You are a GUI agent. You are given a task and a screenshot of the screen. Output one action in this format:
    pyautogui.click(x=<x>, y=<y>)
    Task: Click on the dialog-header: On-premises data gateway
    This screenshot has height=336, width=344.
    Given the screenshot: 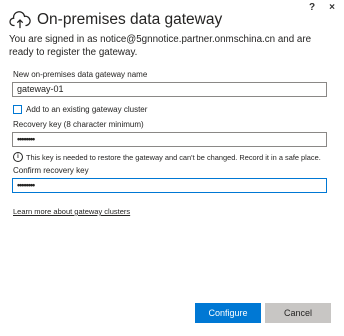 What is the action you would take?
    pyautogui.click(x=115, y=20)
    